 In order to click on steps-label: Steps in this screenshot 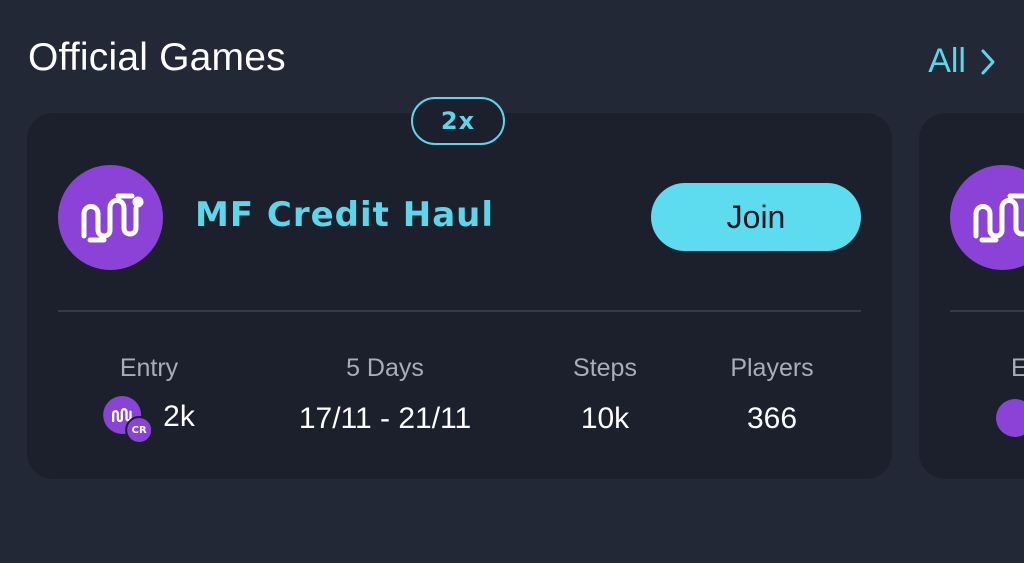, I will do `click(605, 368)`.